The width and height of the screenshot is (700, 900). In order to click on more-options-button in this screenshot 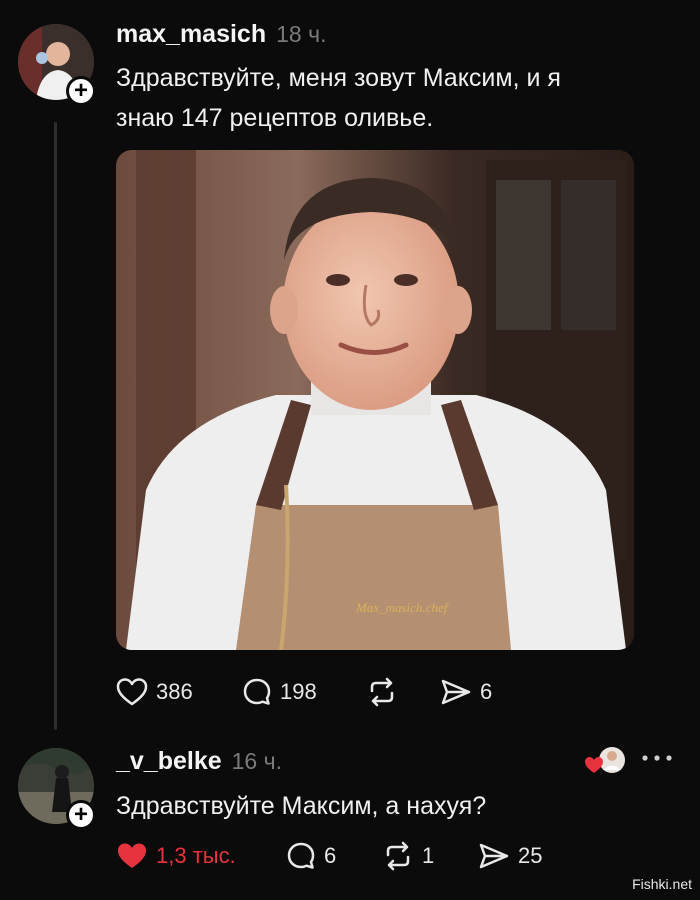, I will do `click(657, 760)`.